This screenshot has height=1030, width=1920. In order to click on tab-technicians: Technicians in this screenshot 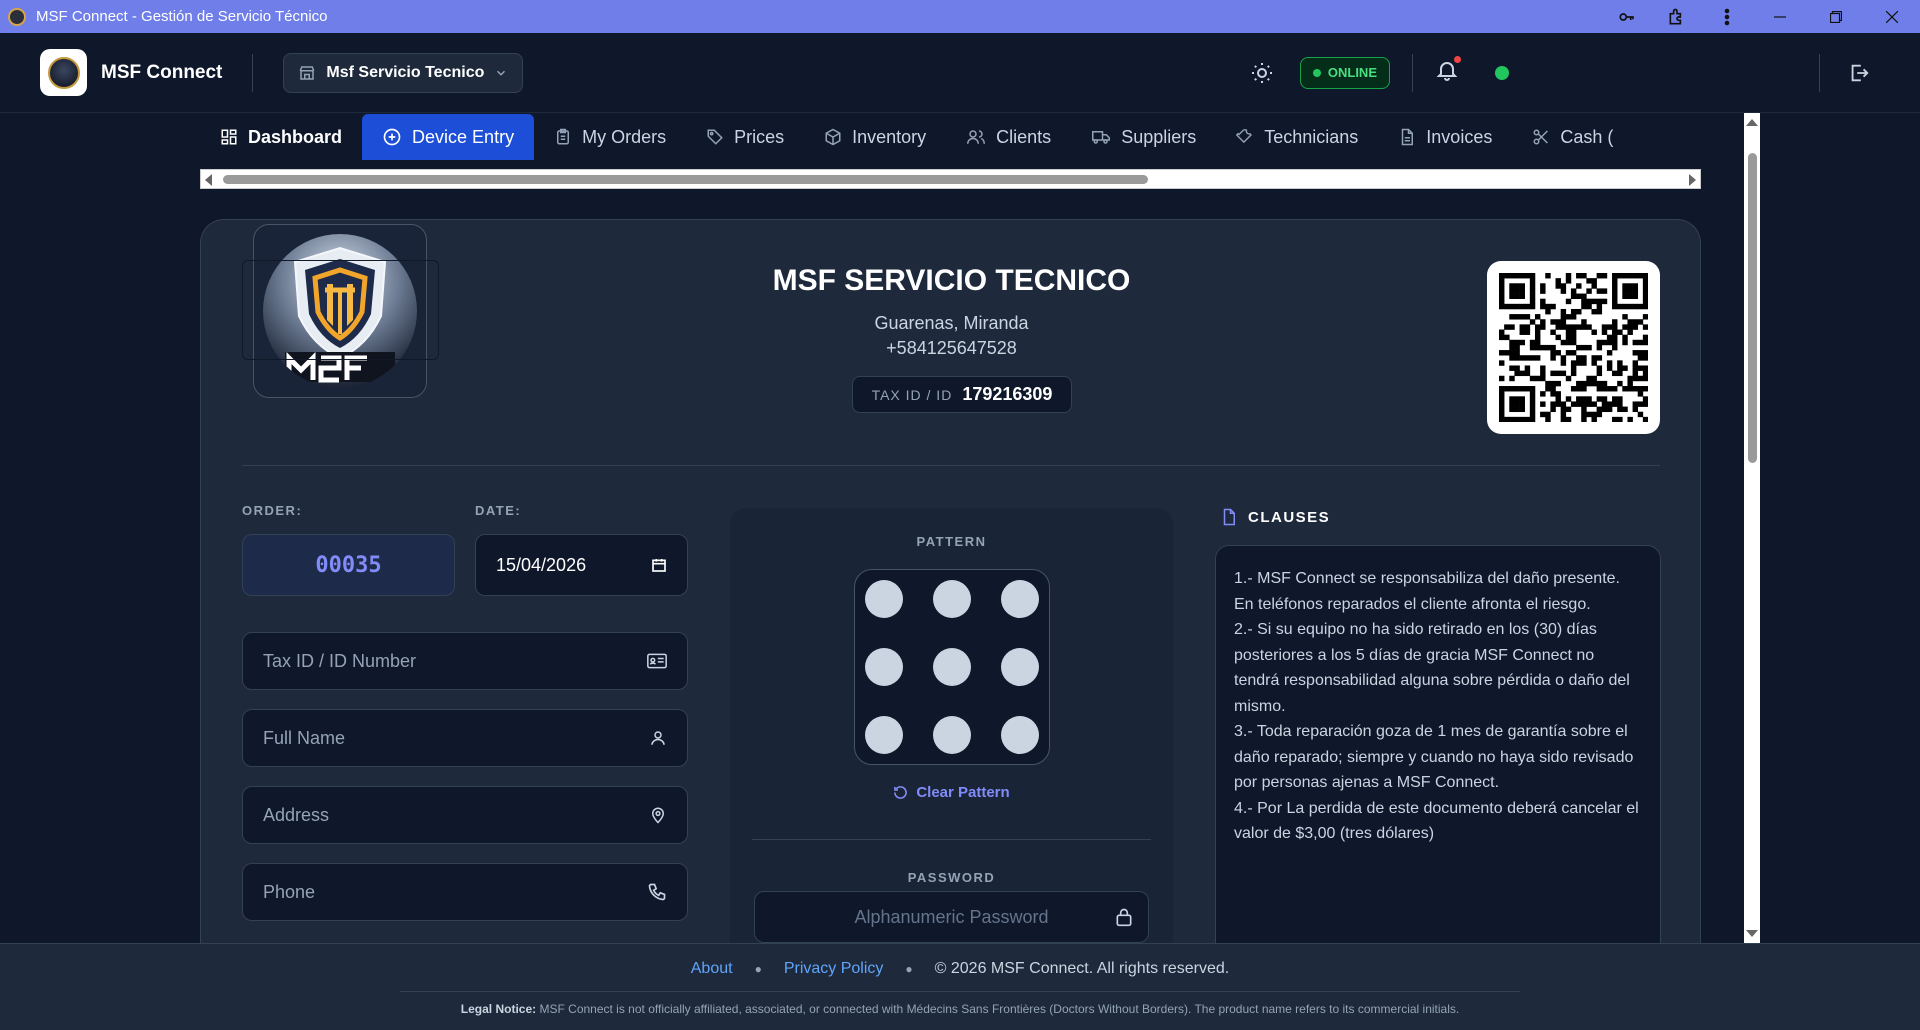, I will do `click(1297, 137)`.